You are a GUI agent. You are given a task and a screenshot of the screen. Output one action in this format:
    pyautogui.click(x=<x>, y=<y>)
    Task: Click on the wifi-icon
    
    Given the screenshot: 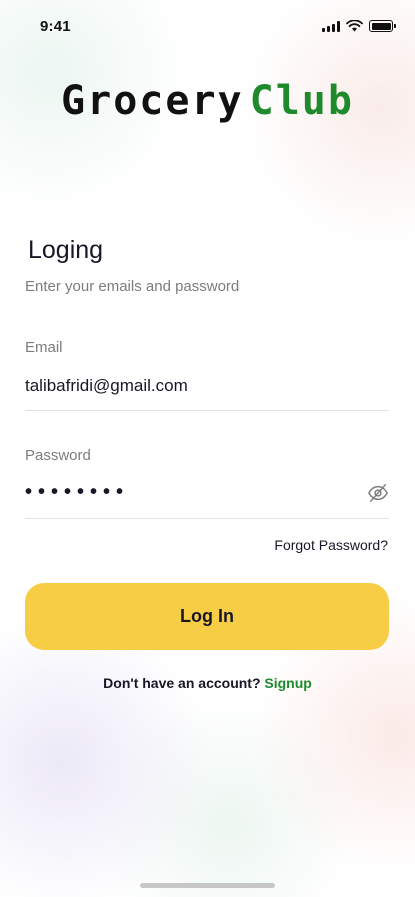 What is the action you would take?
    pyautogui.click(x=354, y=26)
    